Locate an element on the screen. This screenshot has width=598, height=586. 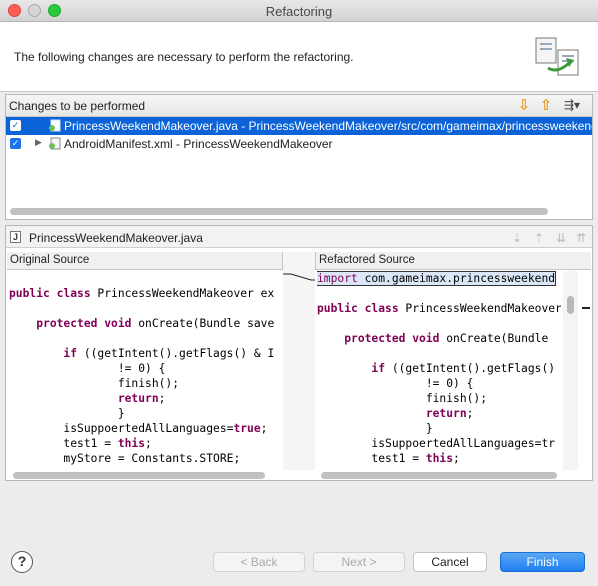
java-file-icon: J is located at coordinates (15, 237).